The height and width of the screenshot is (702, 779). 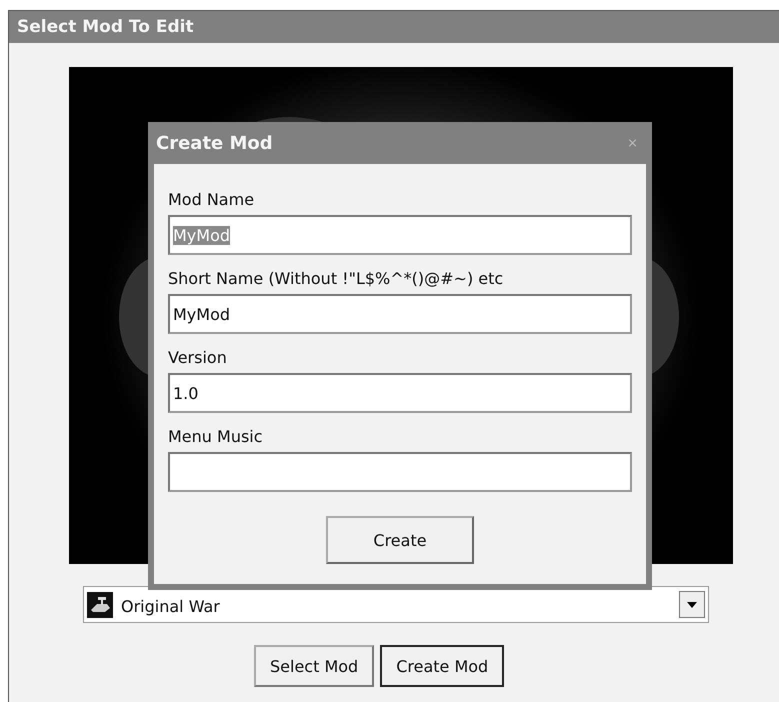 I want to click on window-title: Select Mod To Edit, so click(x=394, y=27).